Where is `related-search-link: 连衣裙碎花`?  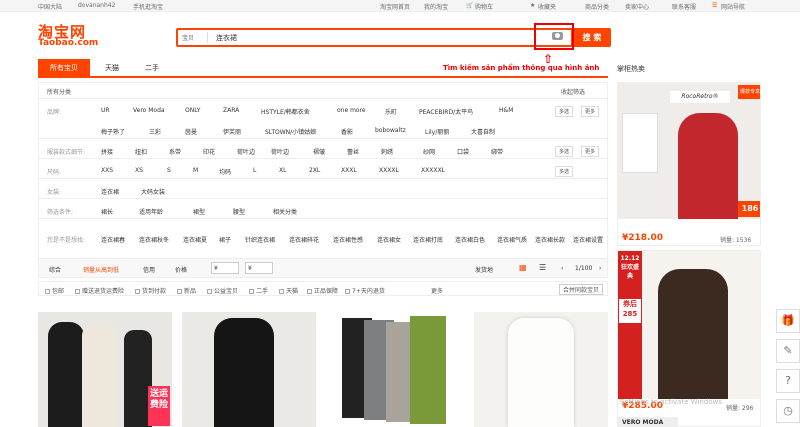
related-search-link: 连衣裙碎花 is located at coordinates (304, 239).